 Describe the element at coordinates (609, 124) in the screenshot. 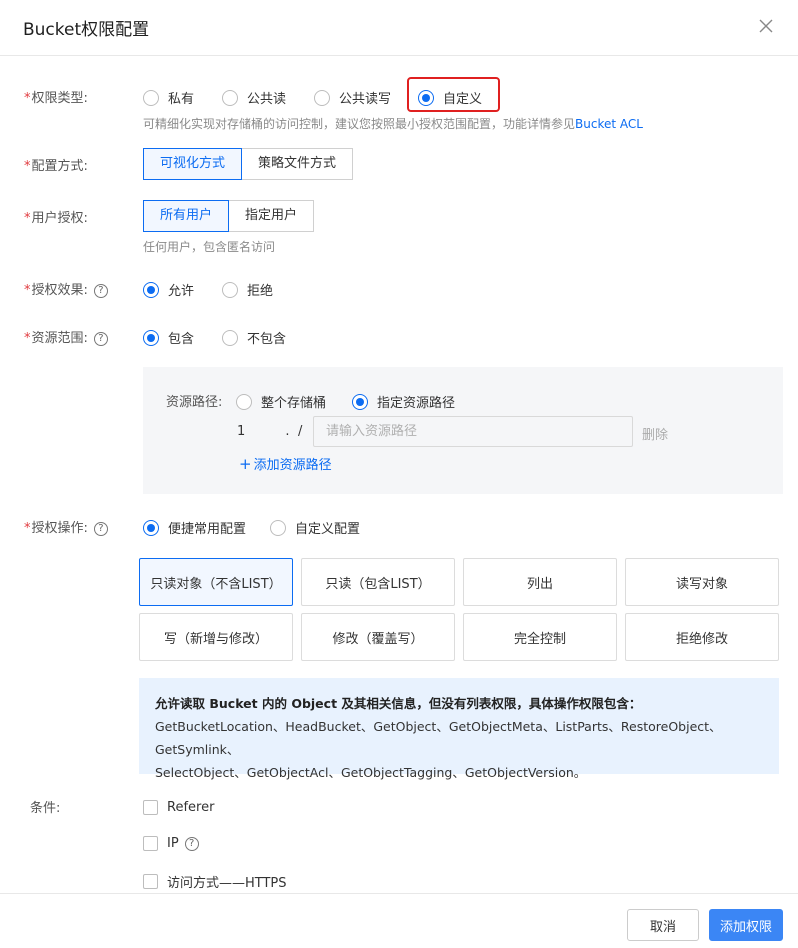

I see `bucket-acl-link: Bucket ACL` at that location.